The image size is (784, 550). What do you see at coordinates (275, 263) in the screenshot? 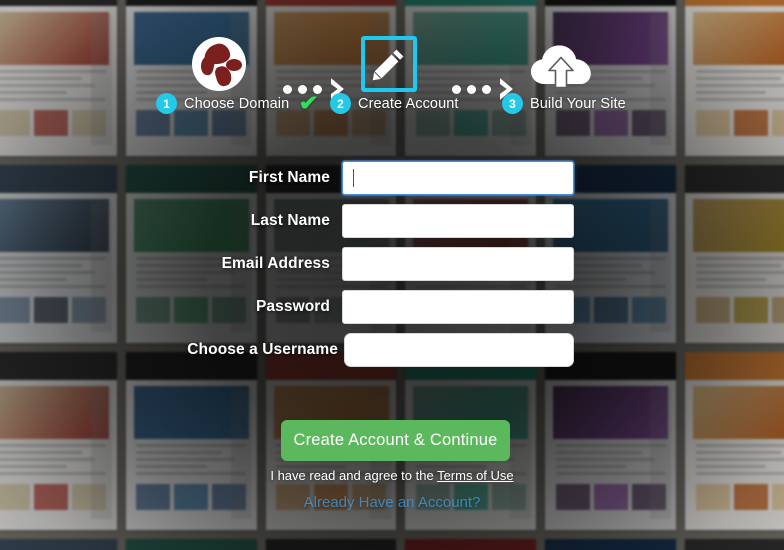
I see `email-address-label: Email Address` at bounding box center [275, 263].